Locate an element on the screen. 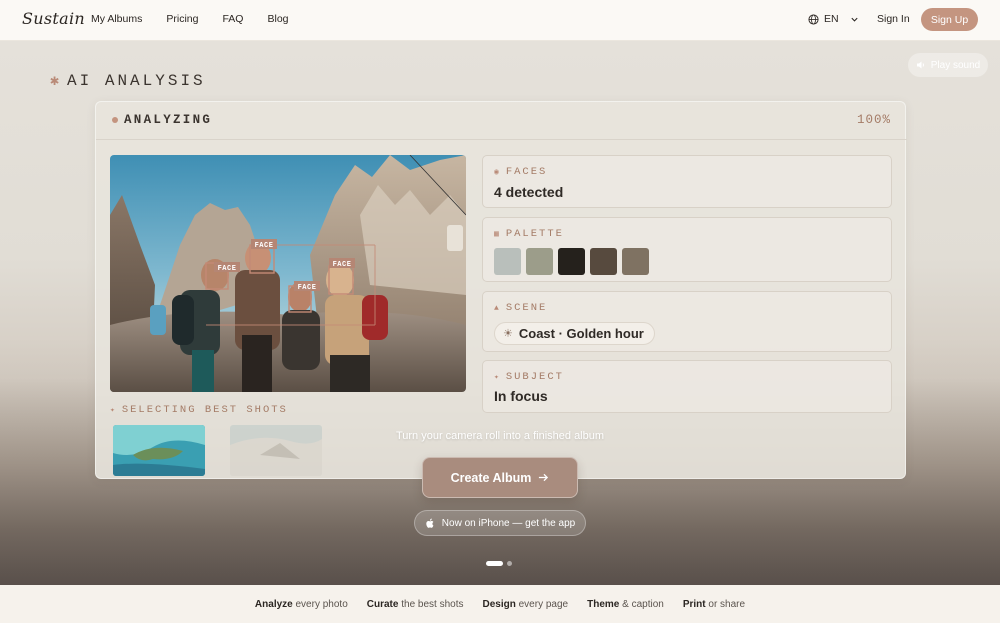 The image size is (1000, 623). feature-item: Print or share is located at coordinates (714, 604).